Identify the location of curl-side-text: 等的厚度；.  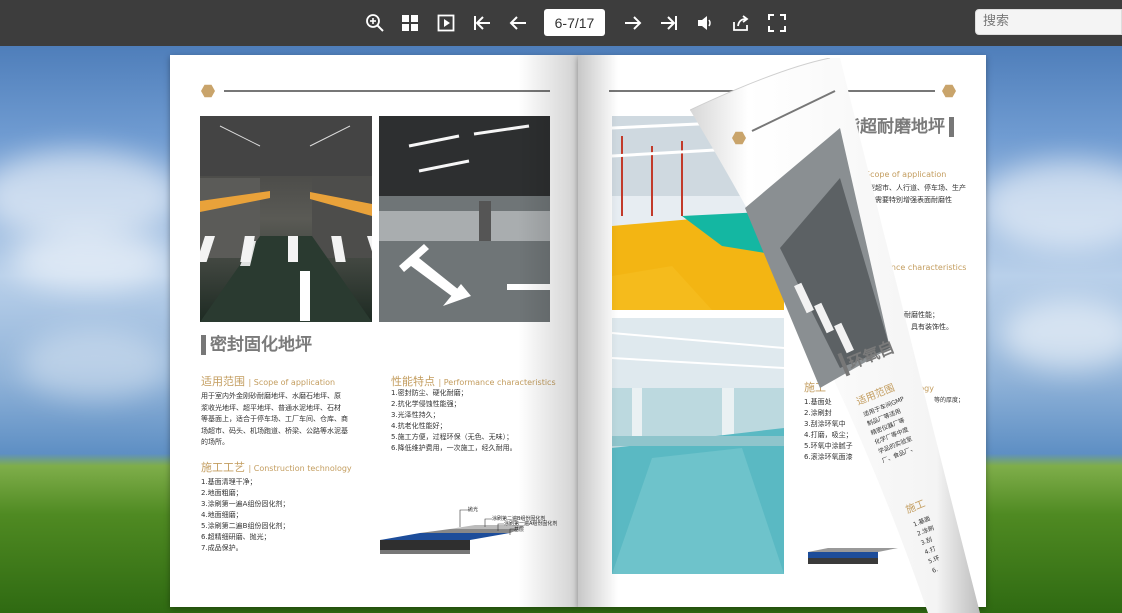
(949, 400).